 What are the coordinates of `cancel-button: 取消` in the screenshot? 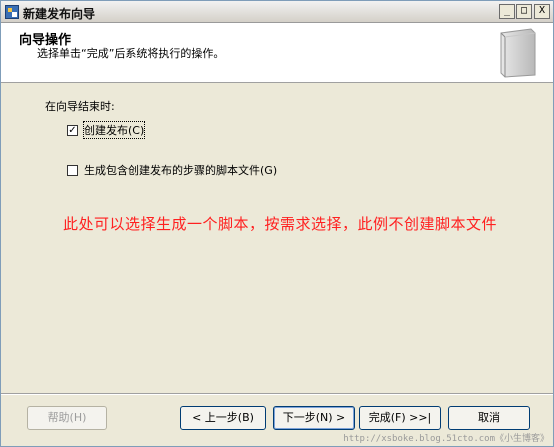 It's located at (489, 418).